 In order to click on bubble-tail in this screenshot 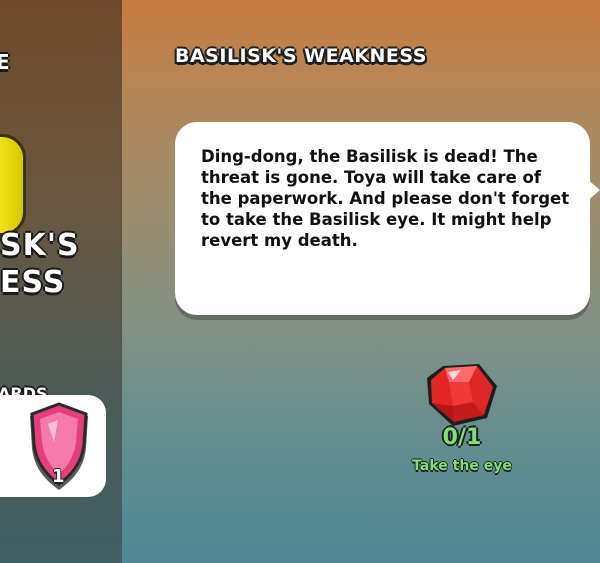, I will do `click(593, 190)`.